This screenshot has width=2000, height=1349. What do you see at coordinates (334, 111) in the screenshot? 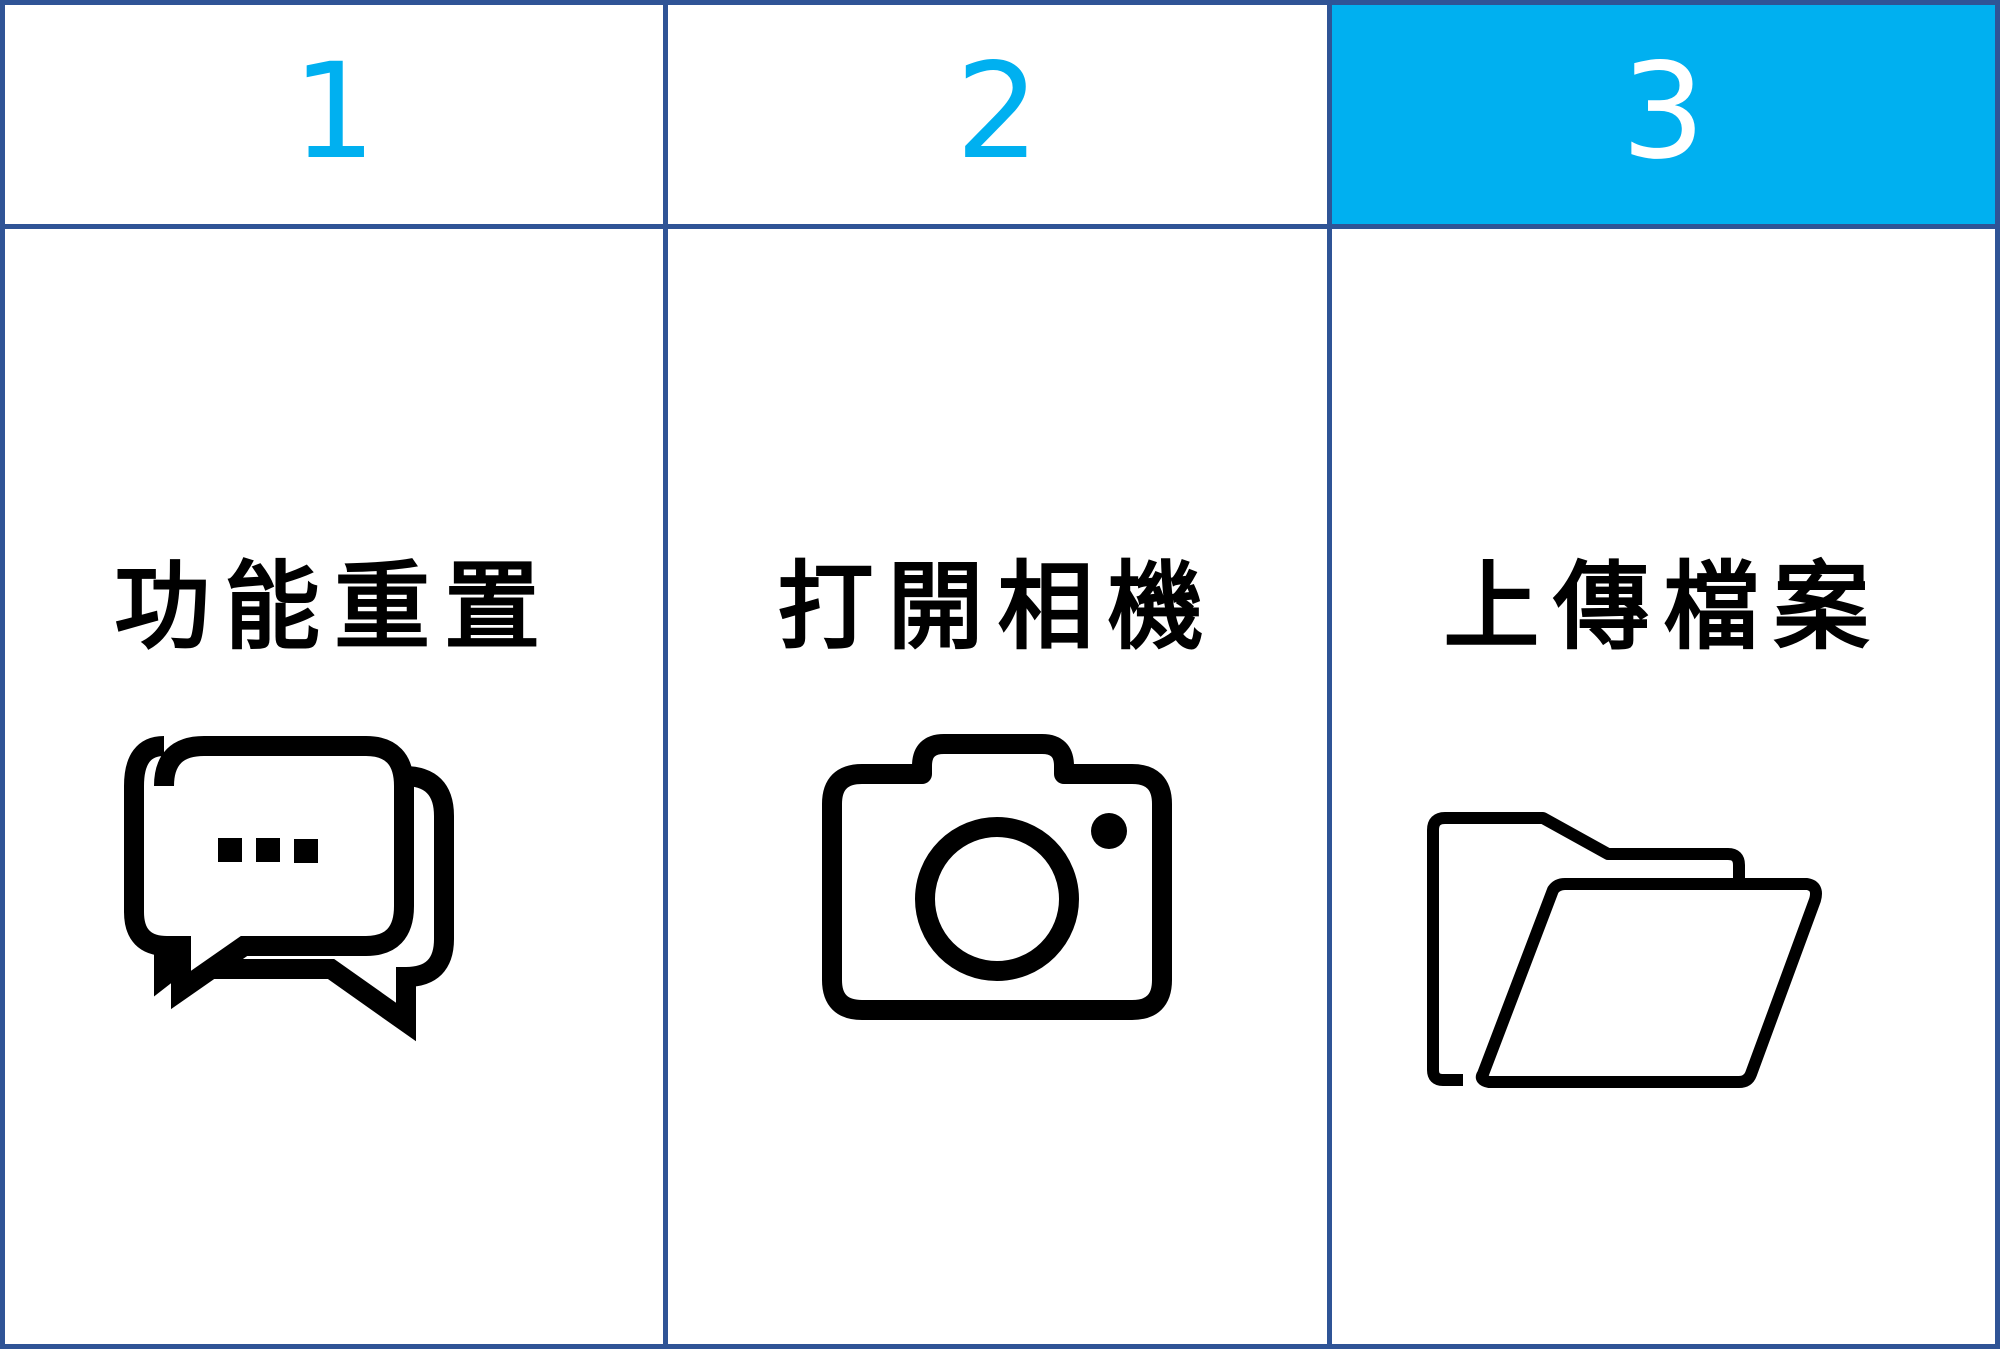
I see `tab-1-label: 1` at bounding box center [334, 111].